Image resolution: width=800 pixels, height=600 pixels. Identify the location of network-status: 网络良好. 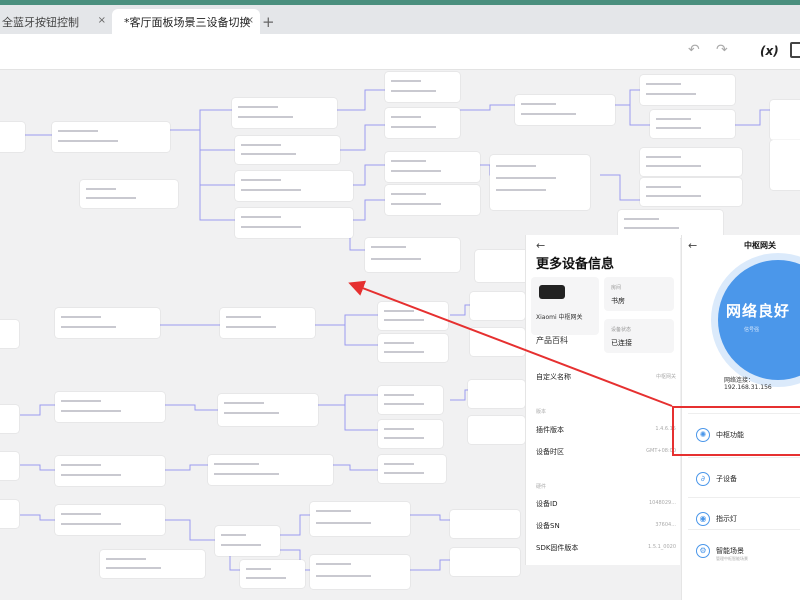
(758, 311).